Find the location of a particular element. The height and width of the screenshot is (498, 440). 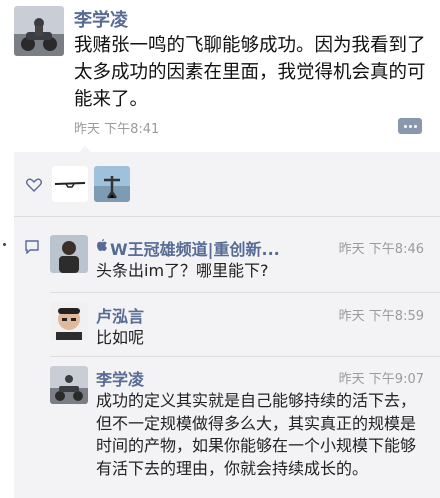

comment-text: 比如呢 is located at coordinates (120, 337).